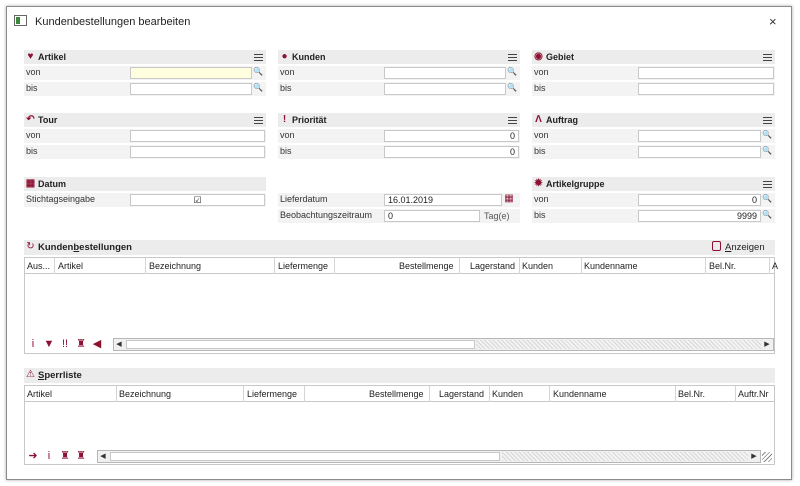  I want to click on auftrag-von-input, so click(699, 136).